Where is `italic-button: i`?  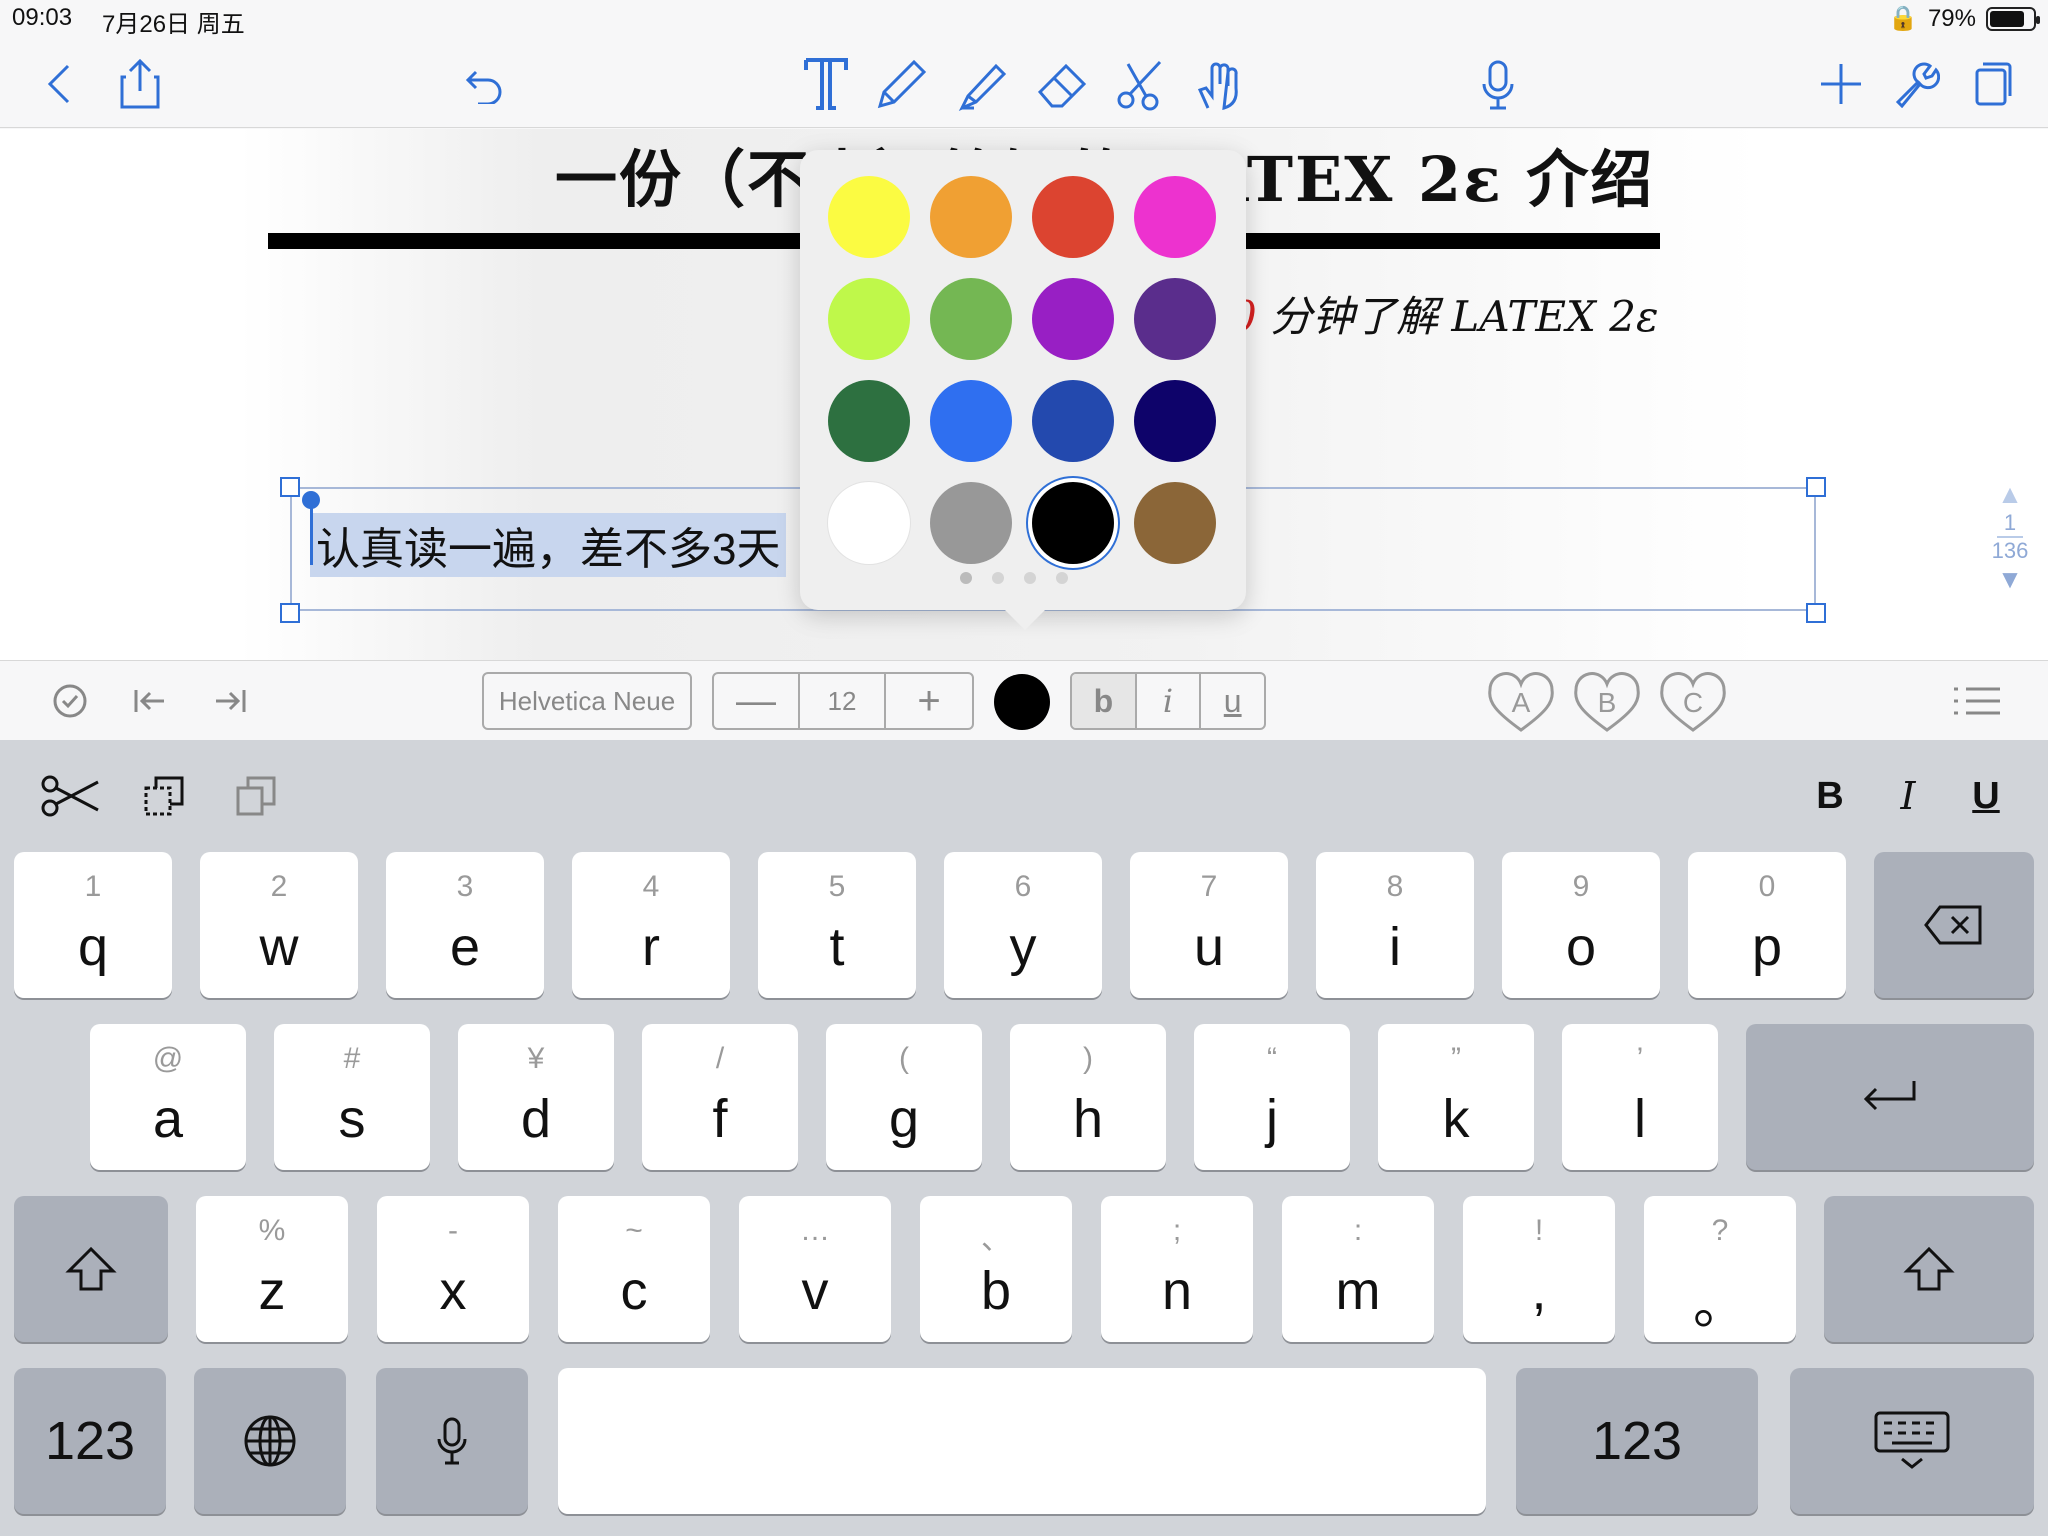
italic-button: i is located at coordinates (1169, 701).